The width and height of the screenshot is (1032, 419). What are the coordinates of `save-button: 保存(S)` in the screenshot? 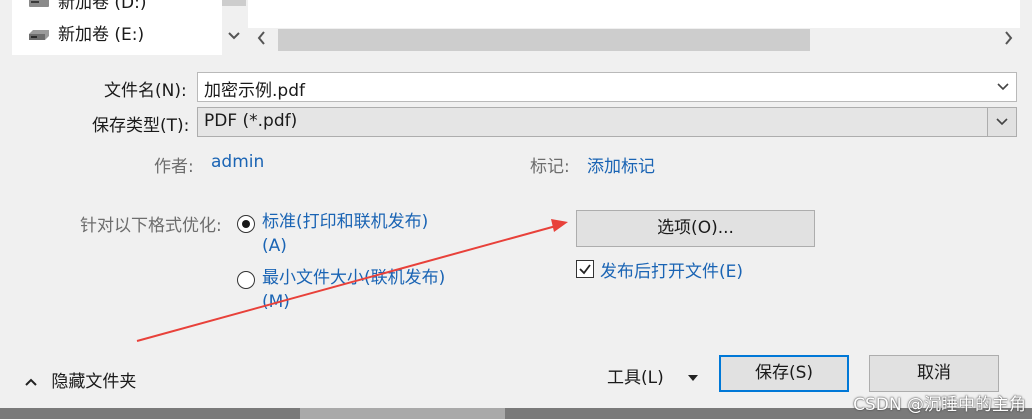 It's located at (784, 373).